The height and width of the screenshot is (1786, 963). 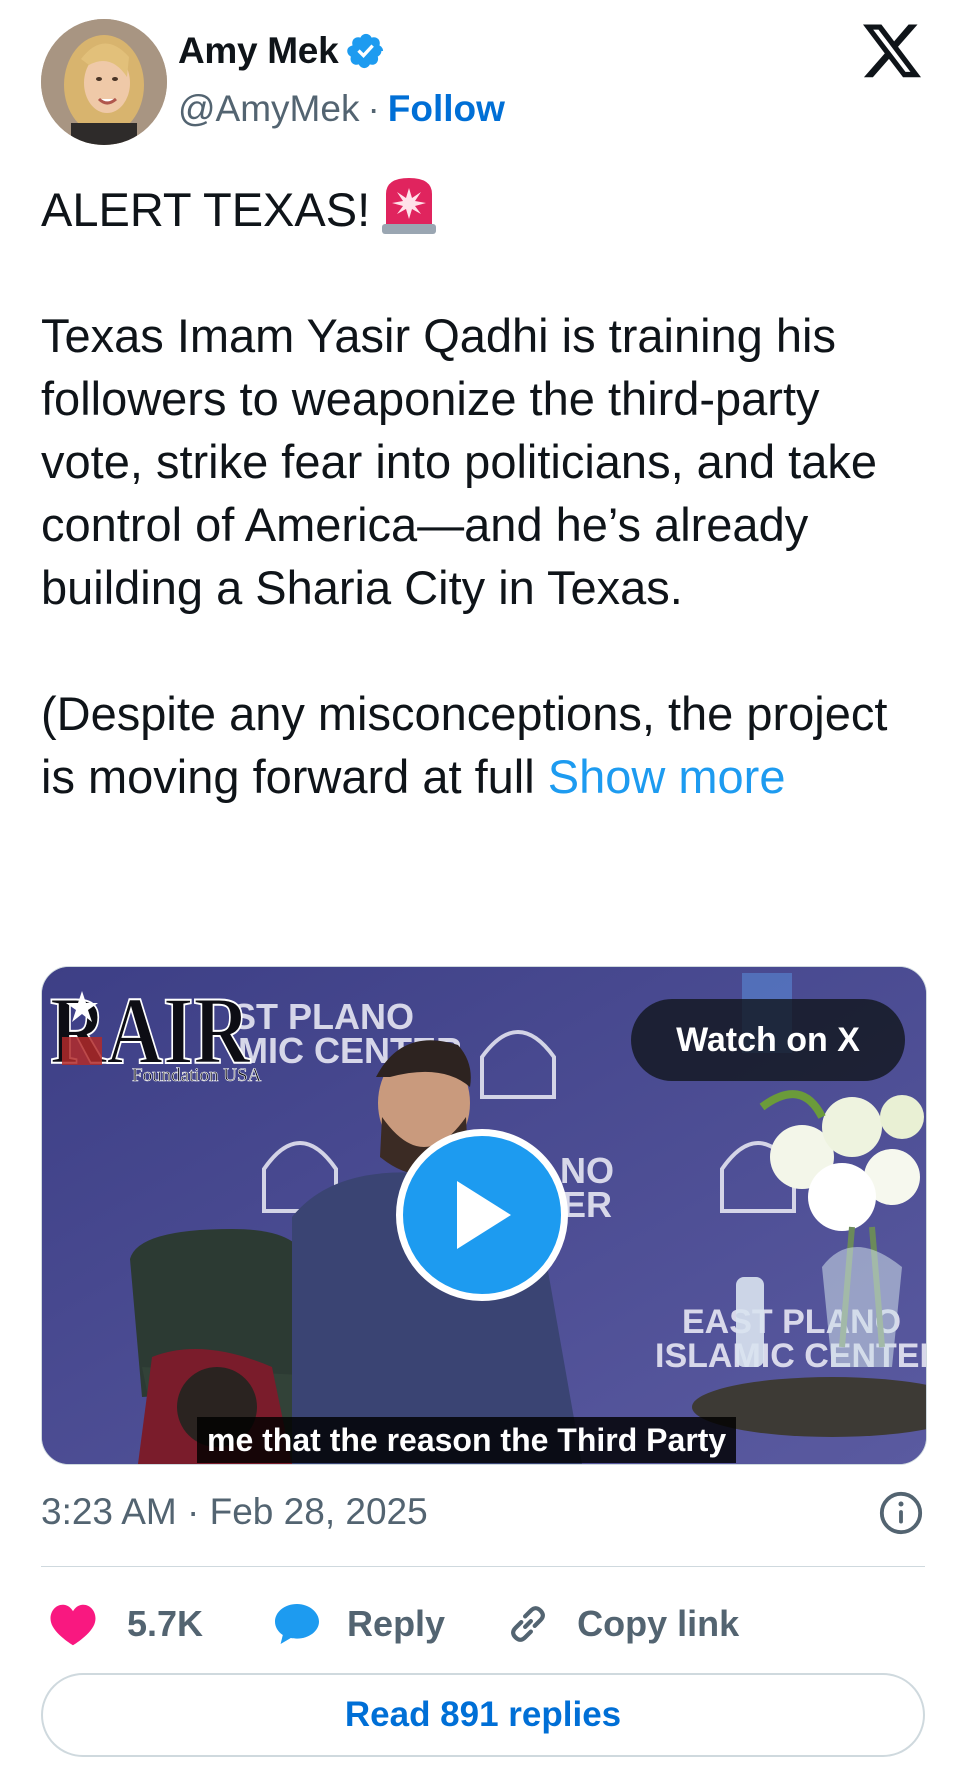 What do you see at coordinates (658, 1623) in the screenshot?
I see `copy-link-label: Copy link` at bounding box center [658, 1623].